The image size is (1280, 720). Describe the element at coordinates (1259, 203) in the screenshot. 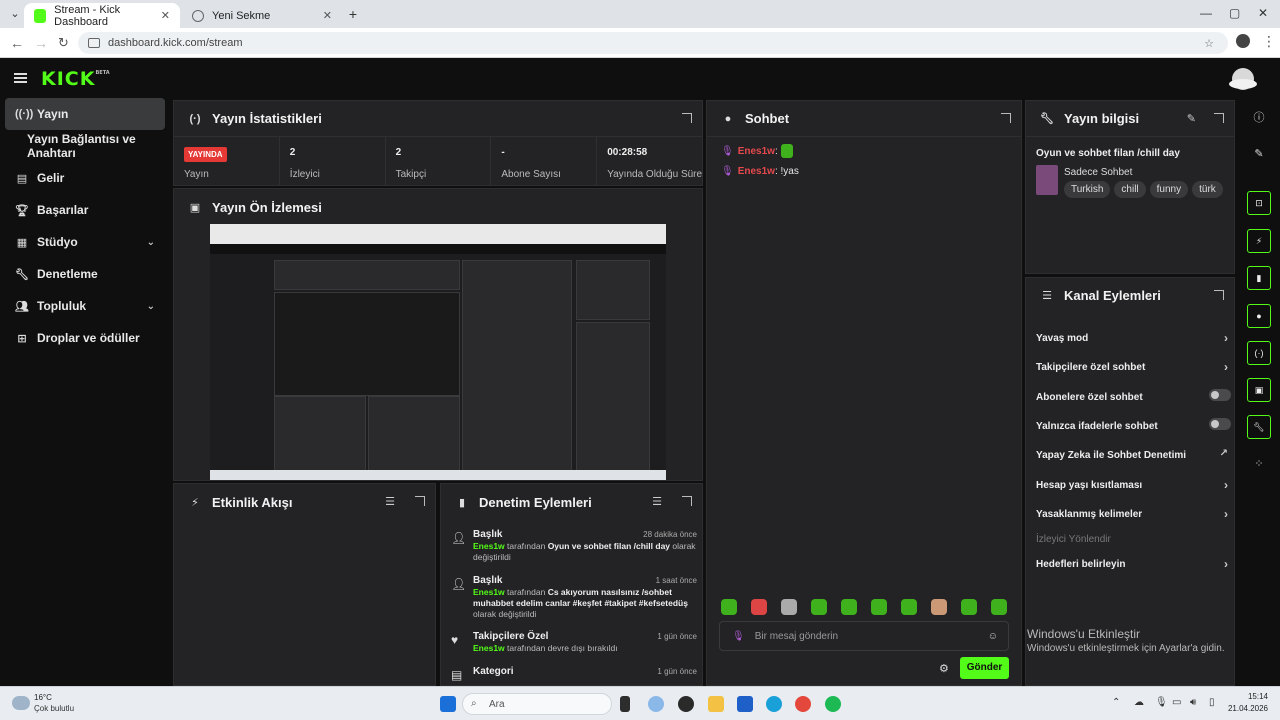

I see `rail-button-layout: ⊡` at that location.